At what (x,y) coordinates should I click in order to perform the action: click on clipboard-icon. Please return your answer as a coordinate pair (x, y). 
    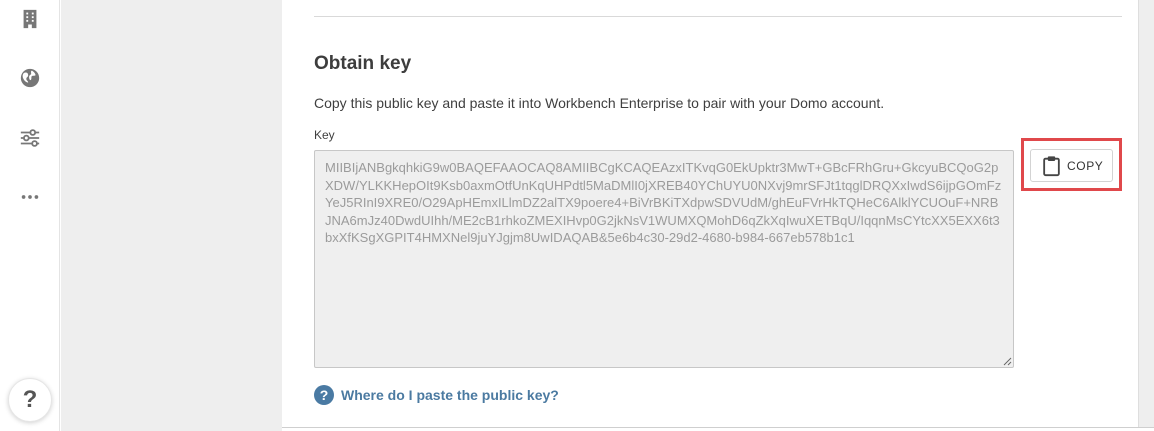
    Looking at the image, I should click on (1051, 165).